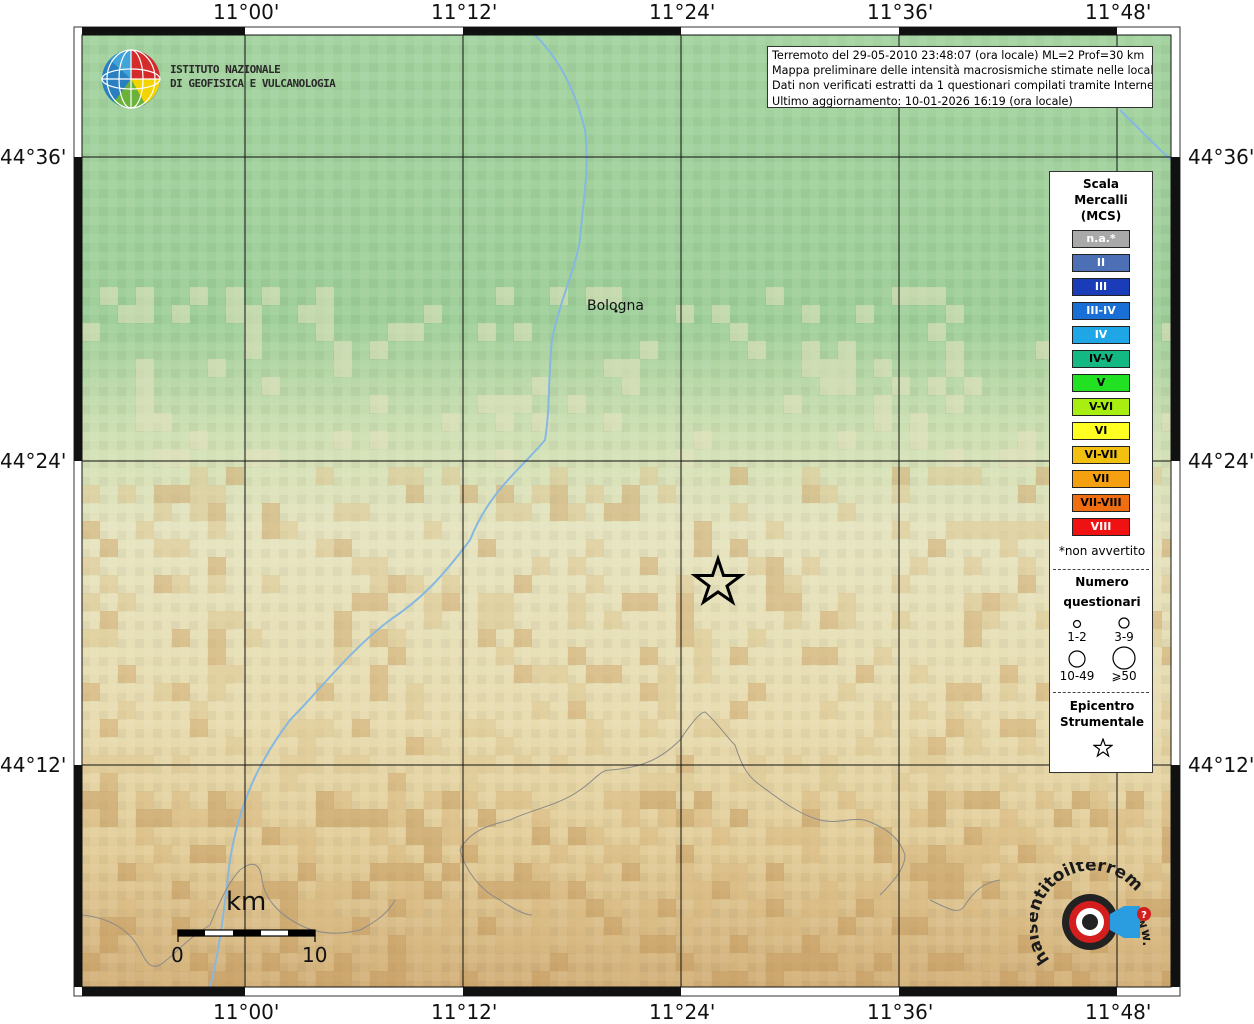 The width and height of the screenshot is (1254, 1024). I want to click on mcs-item-4: IV, so click(1101, 335).